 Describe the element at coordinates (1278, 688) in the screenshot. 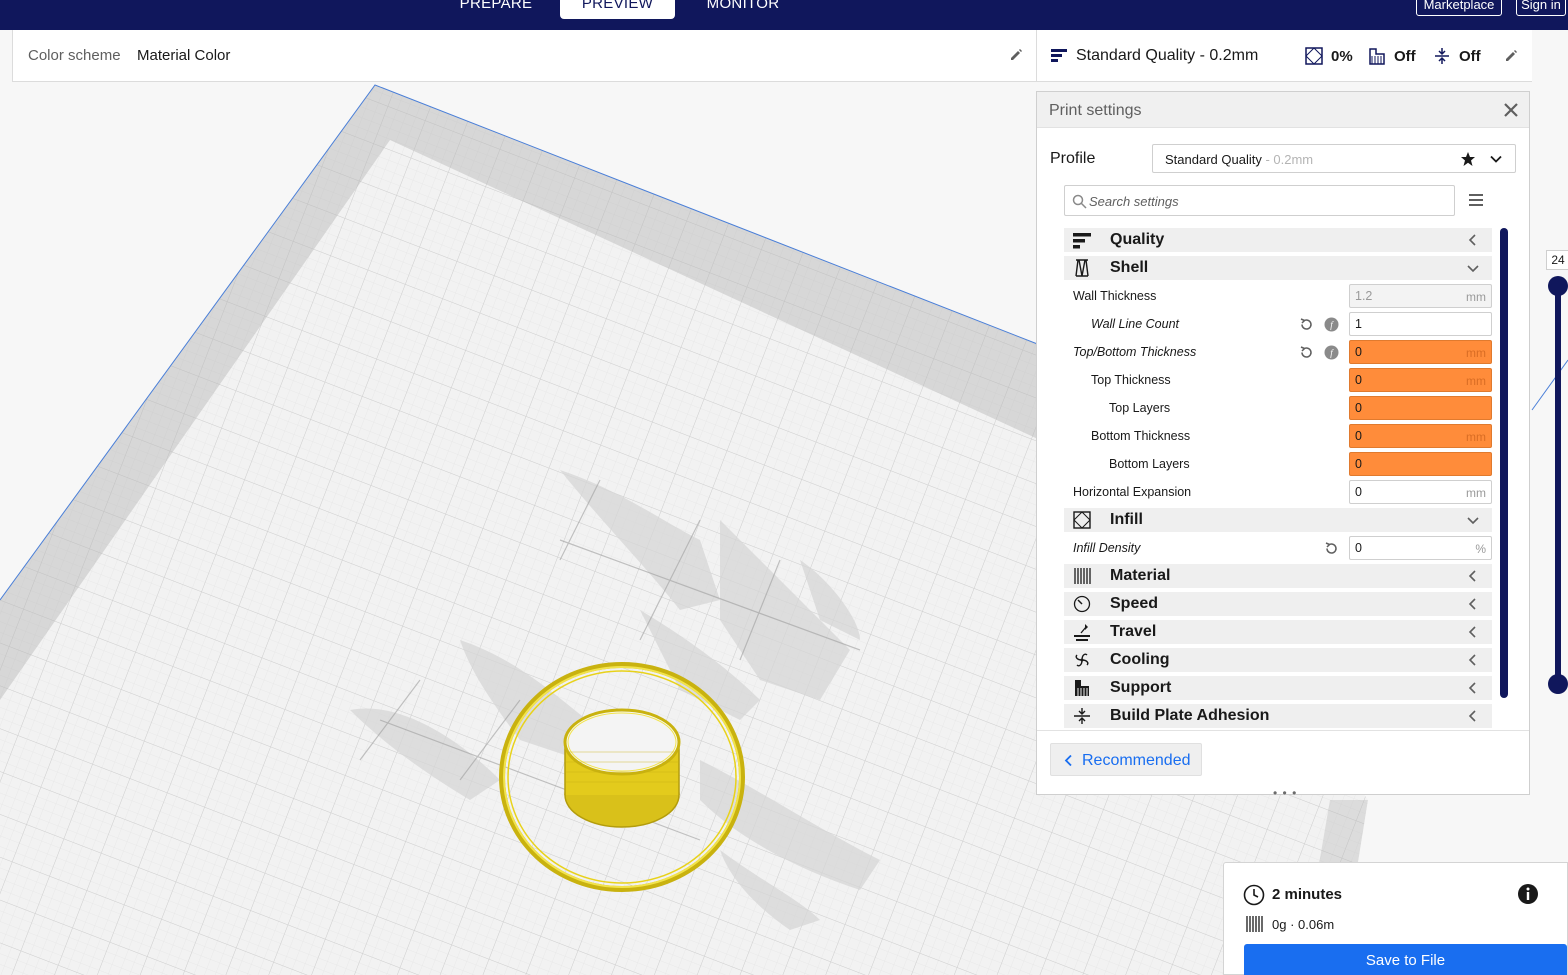

I see `category-support: Support` at that location.